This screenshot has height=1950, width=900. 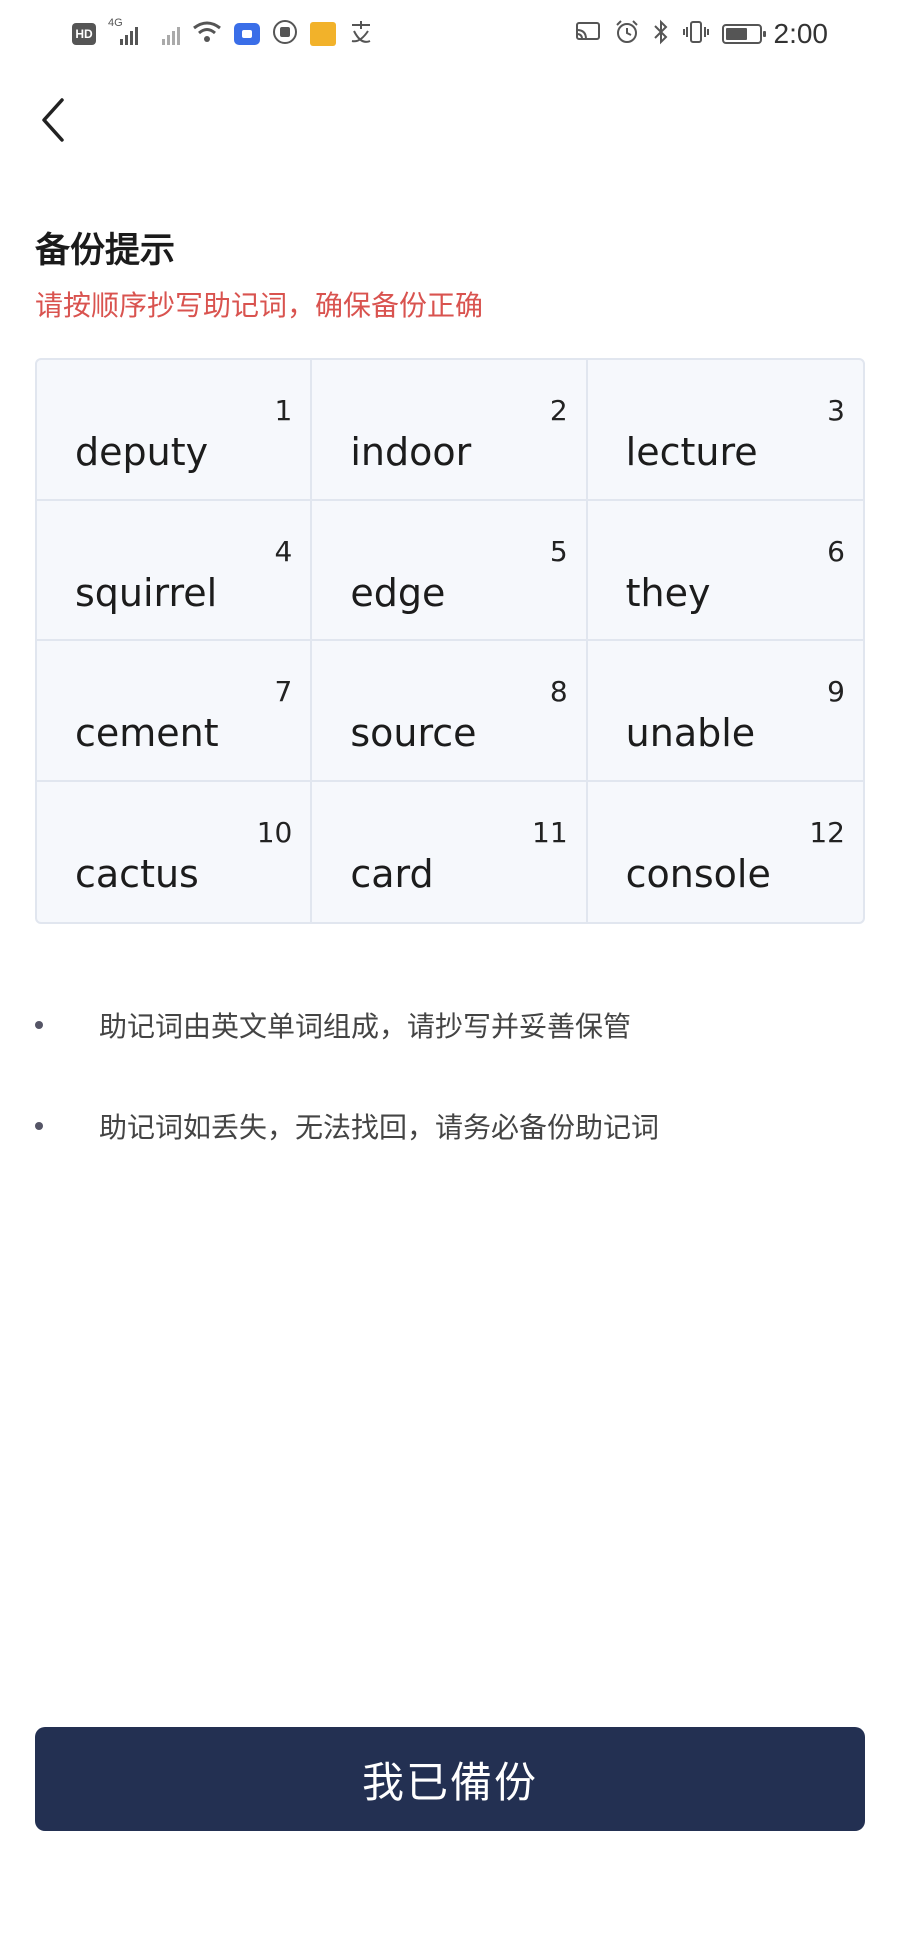 I want to click on status-bar-right: 2:00, so click(x=701, y=34).